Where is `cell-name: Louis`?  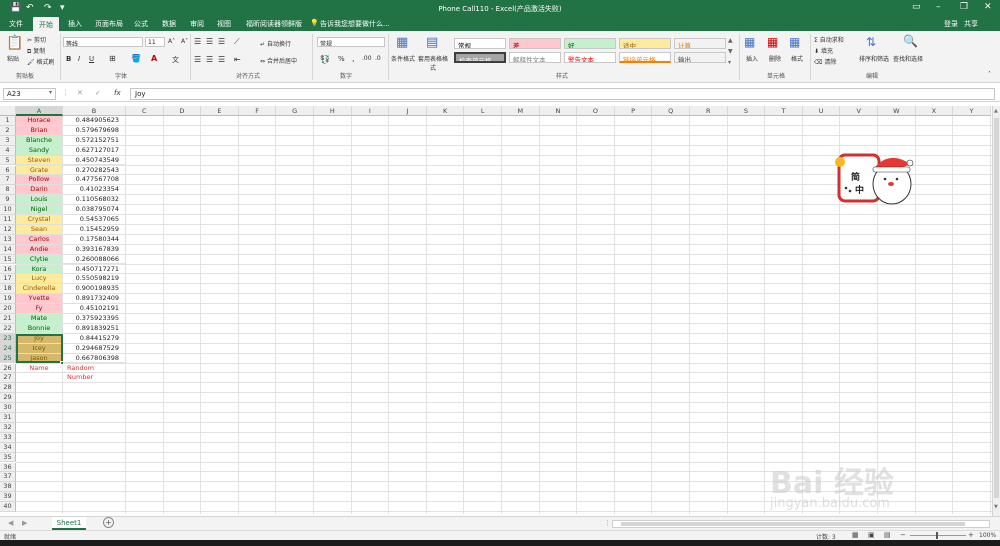
cell-name: Louis is located at coordinates (39, 200).